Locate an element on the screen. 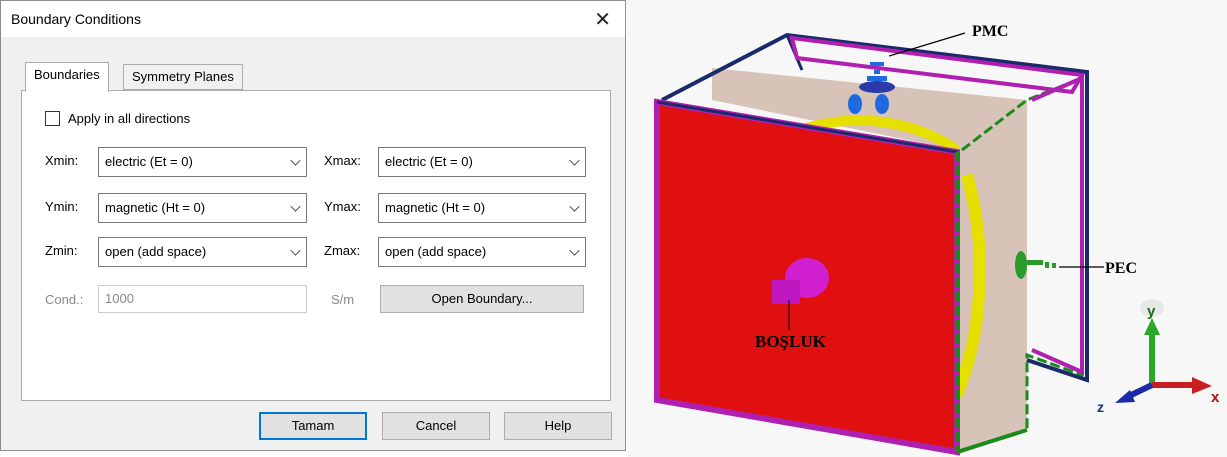 The width and height of the screenshot is (1227, 457). pmc-frame-side is located at coordinates (1057, 225).